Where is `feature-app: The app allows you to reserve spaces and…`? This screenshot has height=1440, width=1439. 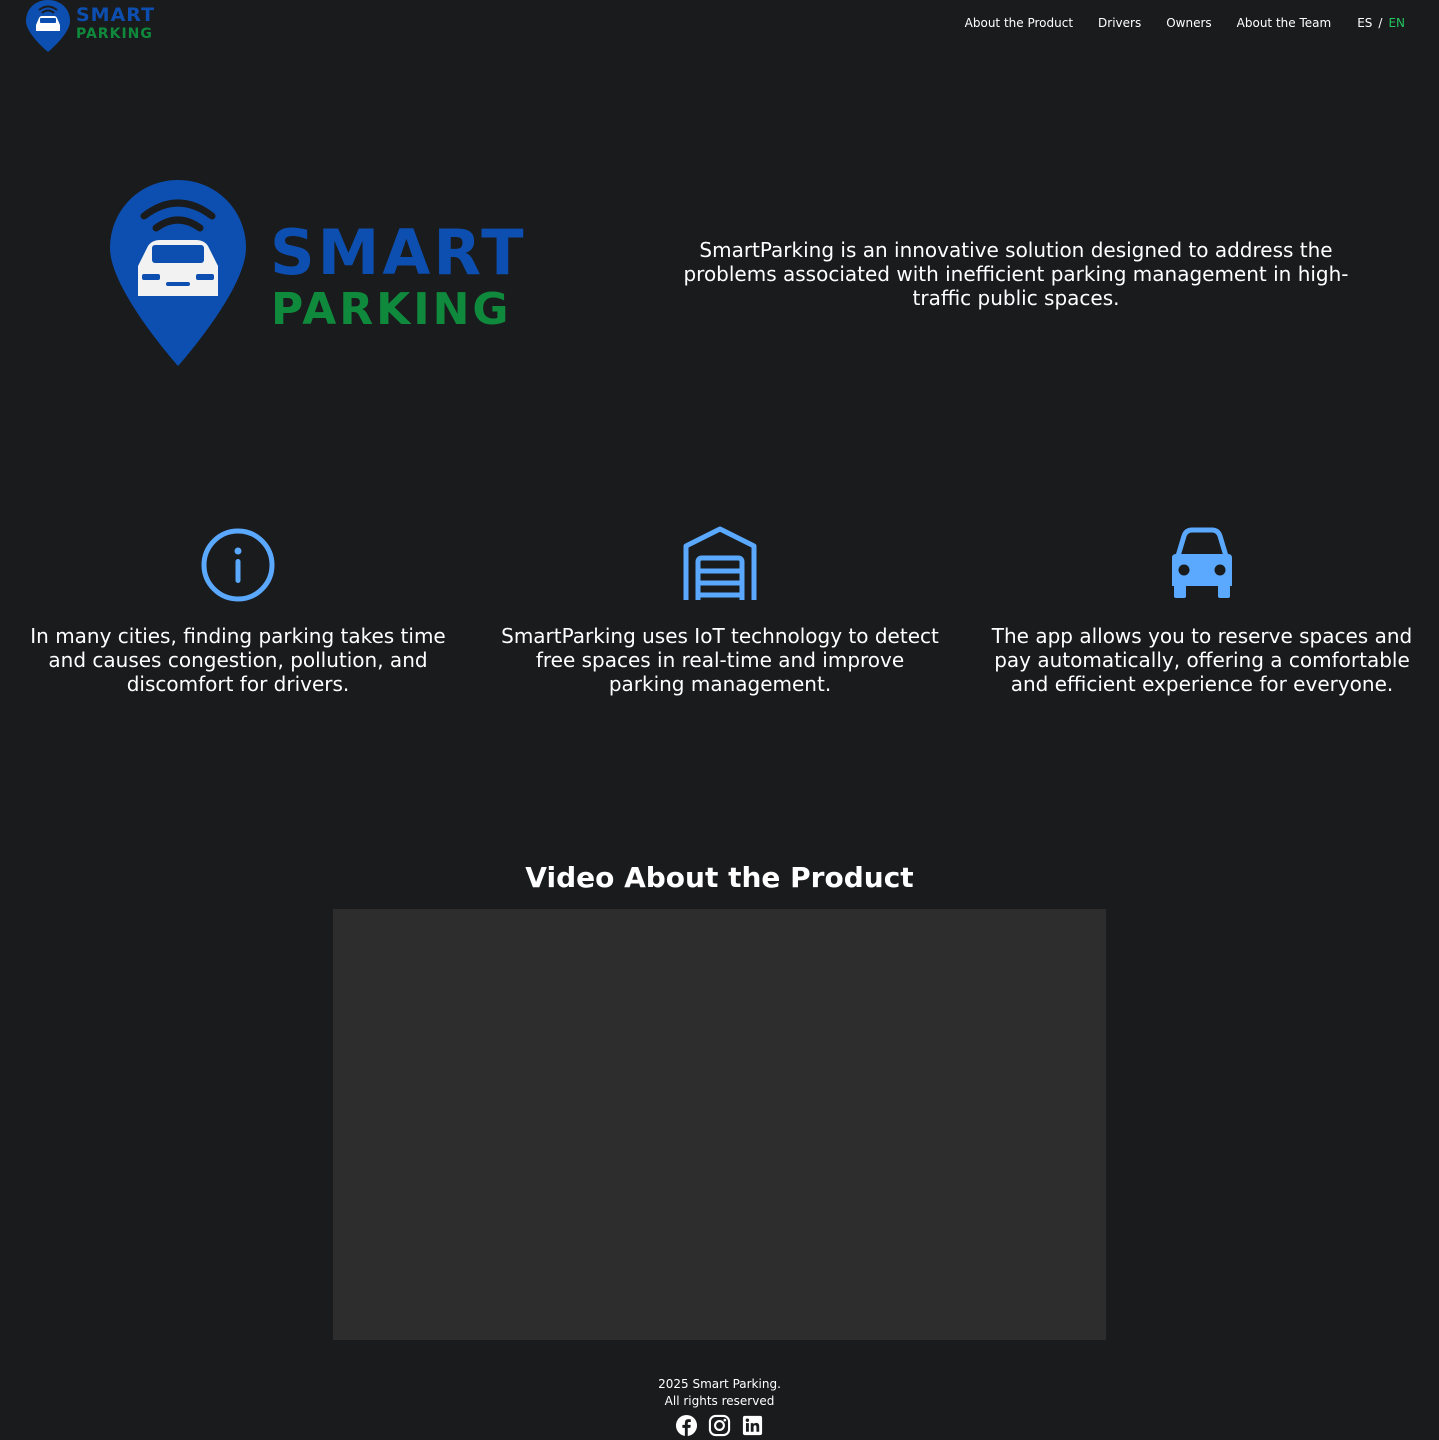
feature-app: The app allows you to reserve spaces and… is located at coordinates (1202, 611).